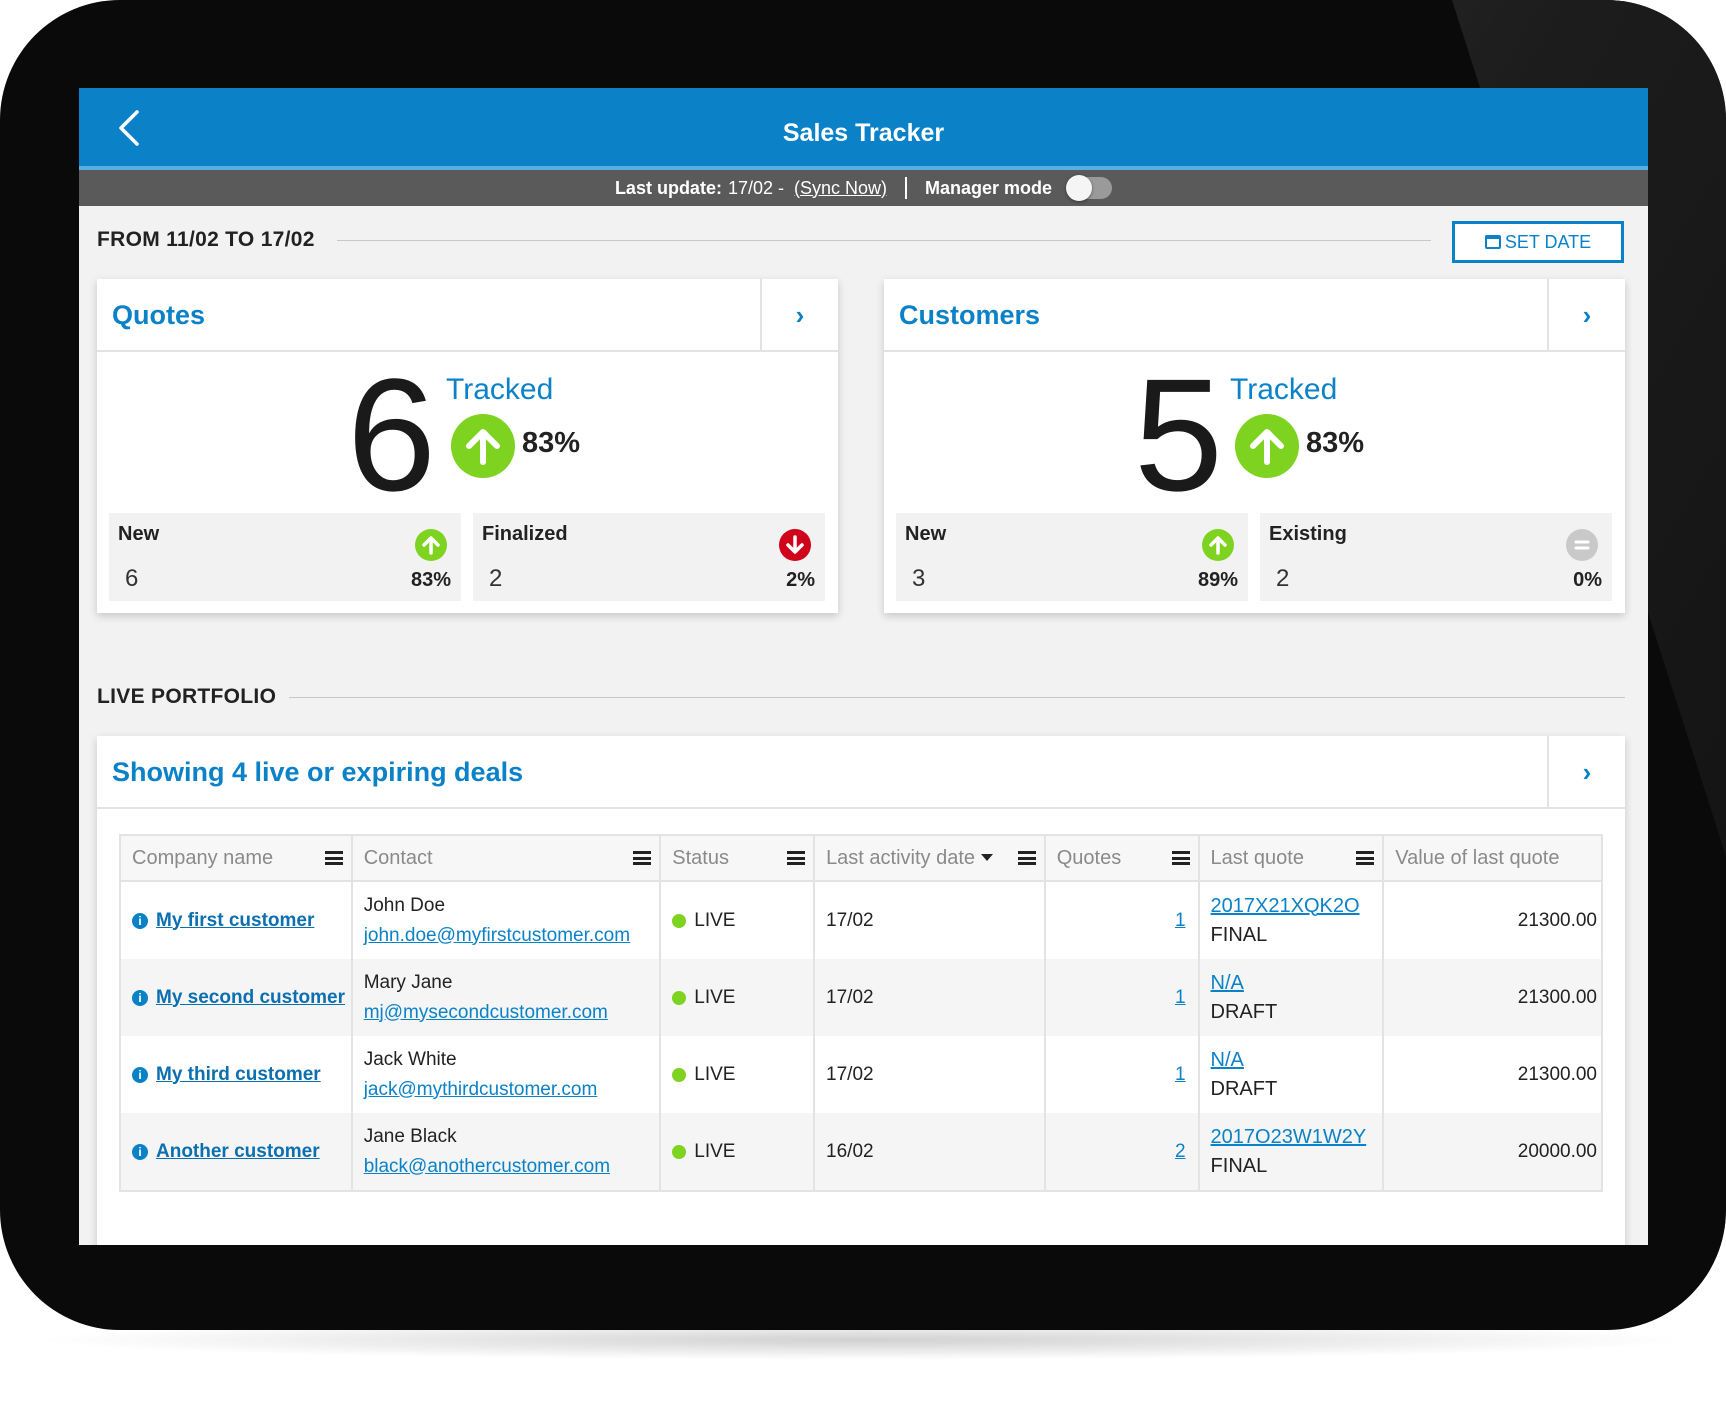  Describe the element at coordinates (738, 858) in the screenshot. I see `column-header-status: Status` at that location.